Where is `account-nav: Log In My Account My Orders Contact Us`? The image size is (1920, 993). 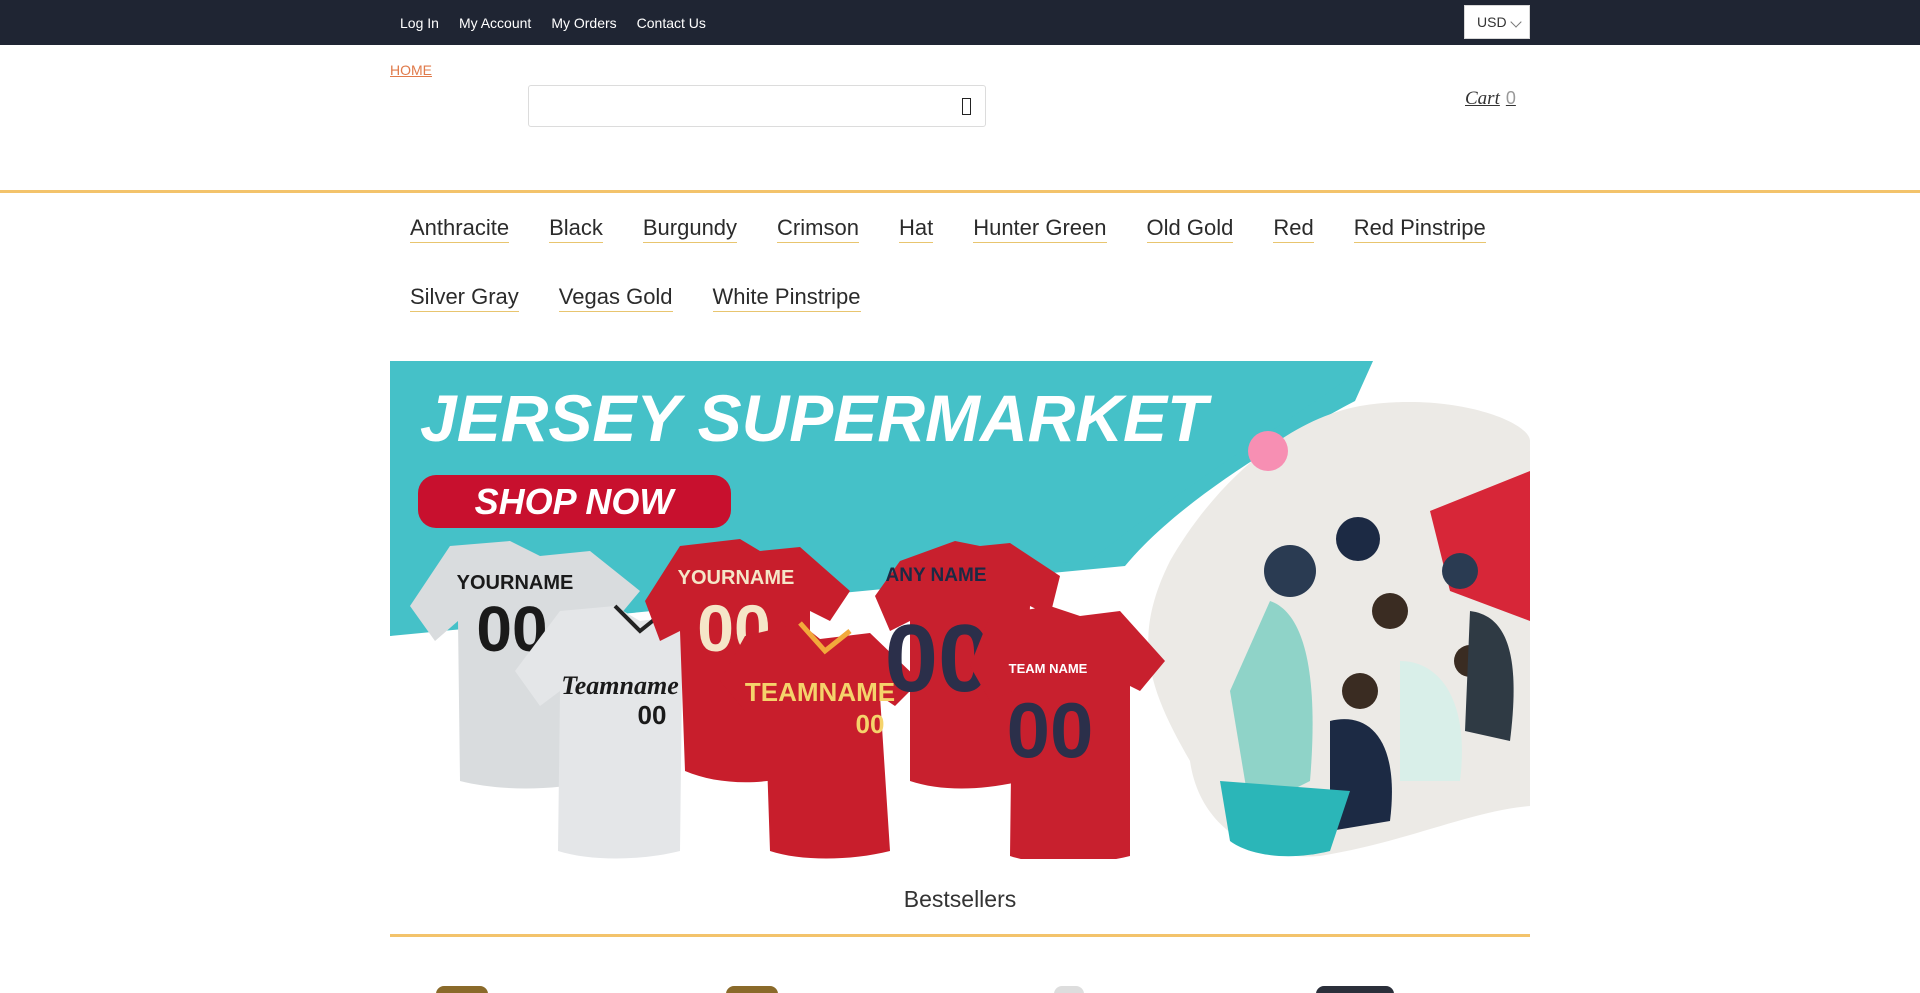
account-nav: Log In My Account My Orders Contact Us is located at coordinates (563, 22).